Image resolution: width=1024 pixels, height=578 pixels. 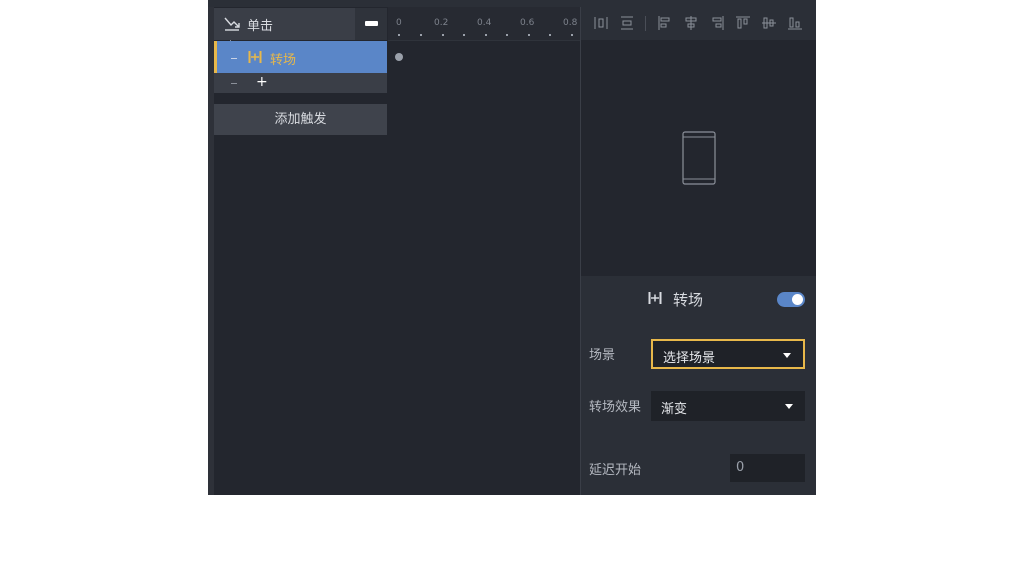 What do you see at coordinates (512, 3) in the screenshot?
I see `top-border` at bounding box center [512, 3].